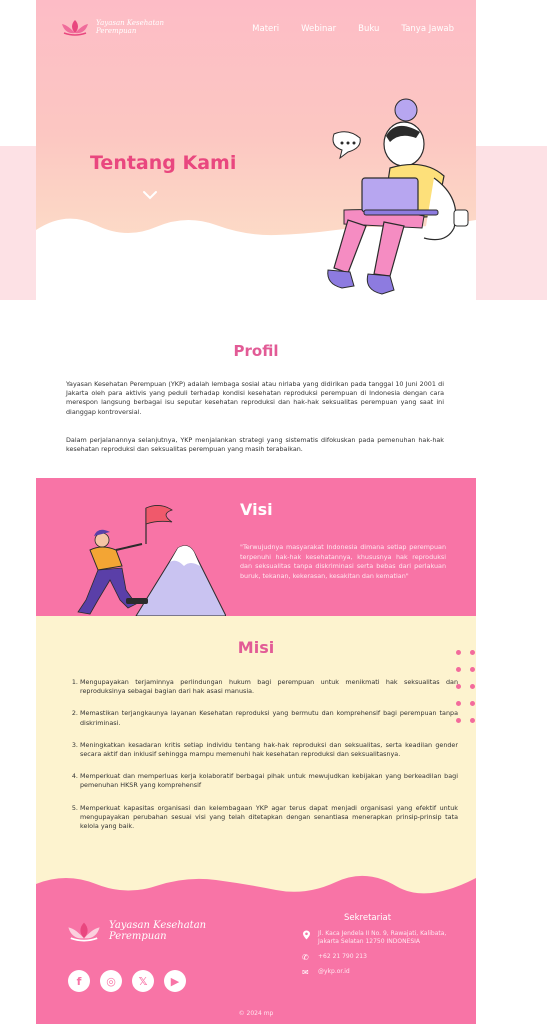 The width and height of the screenshot is (547, 1024). Describe the element at coordinates (305, 972) in the screenshot. I see `mail-icon: ✉` at that location.